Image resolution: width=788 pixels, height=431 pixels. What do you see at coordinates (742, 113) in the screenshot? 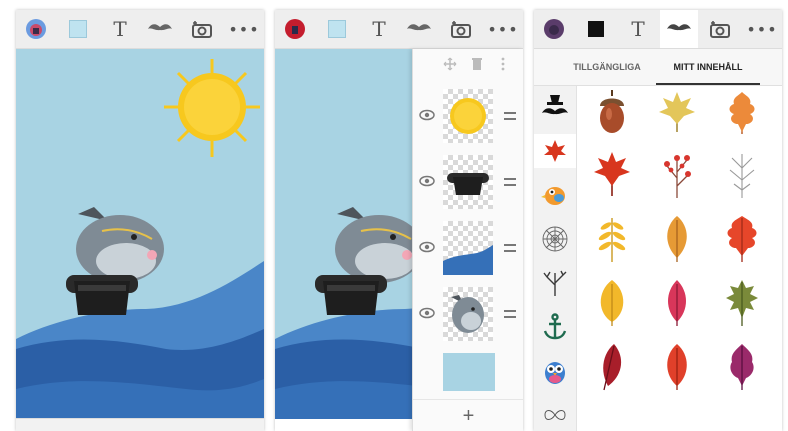
I see `sticker-orange-oak-leaf` at bounding box center [742, 113].